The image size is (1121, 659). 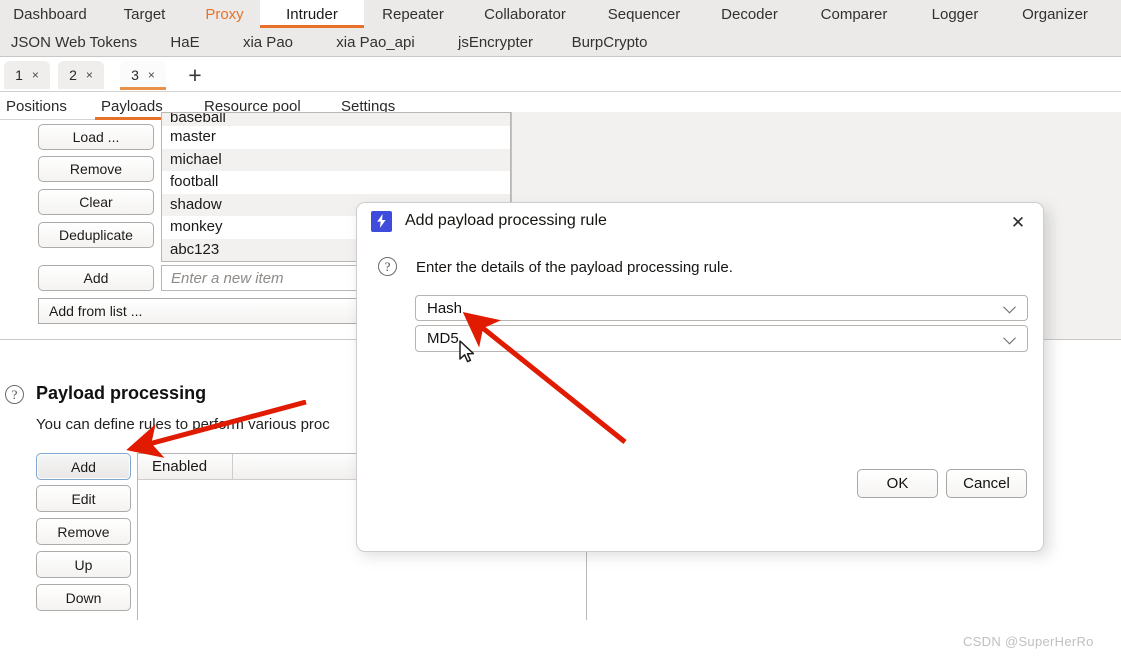 What do you see at coordinates (854, 14) in the screenshot?
I see `nav-tab-comparer: Comparer` at bounding box center [854, 14].